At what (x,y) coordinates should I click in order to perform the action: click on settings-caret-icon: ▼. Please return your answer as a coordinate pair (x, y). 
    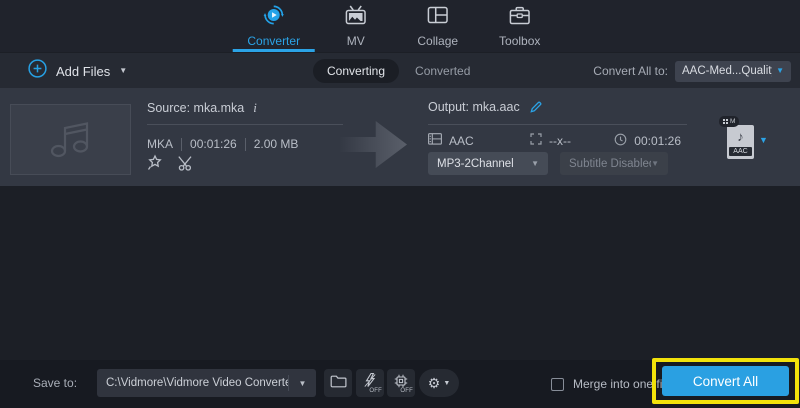
    Looking at the image, I should click on (447, 383).